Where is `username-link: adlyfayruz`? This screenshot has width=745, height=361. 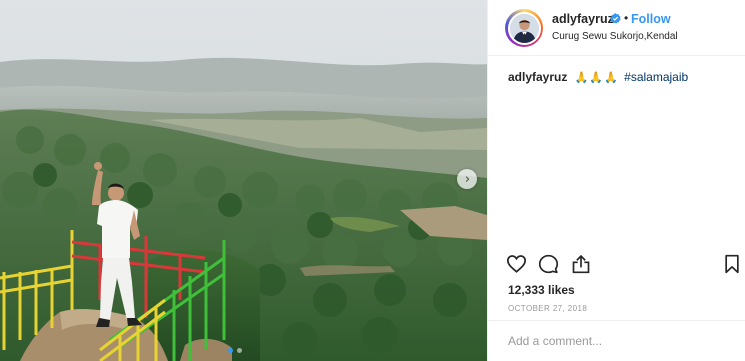 username-link: adlyfayruz is located at coordinates (583, 19).